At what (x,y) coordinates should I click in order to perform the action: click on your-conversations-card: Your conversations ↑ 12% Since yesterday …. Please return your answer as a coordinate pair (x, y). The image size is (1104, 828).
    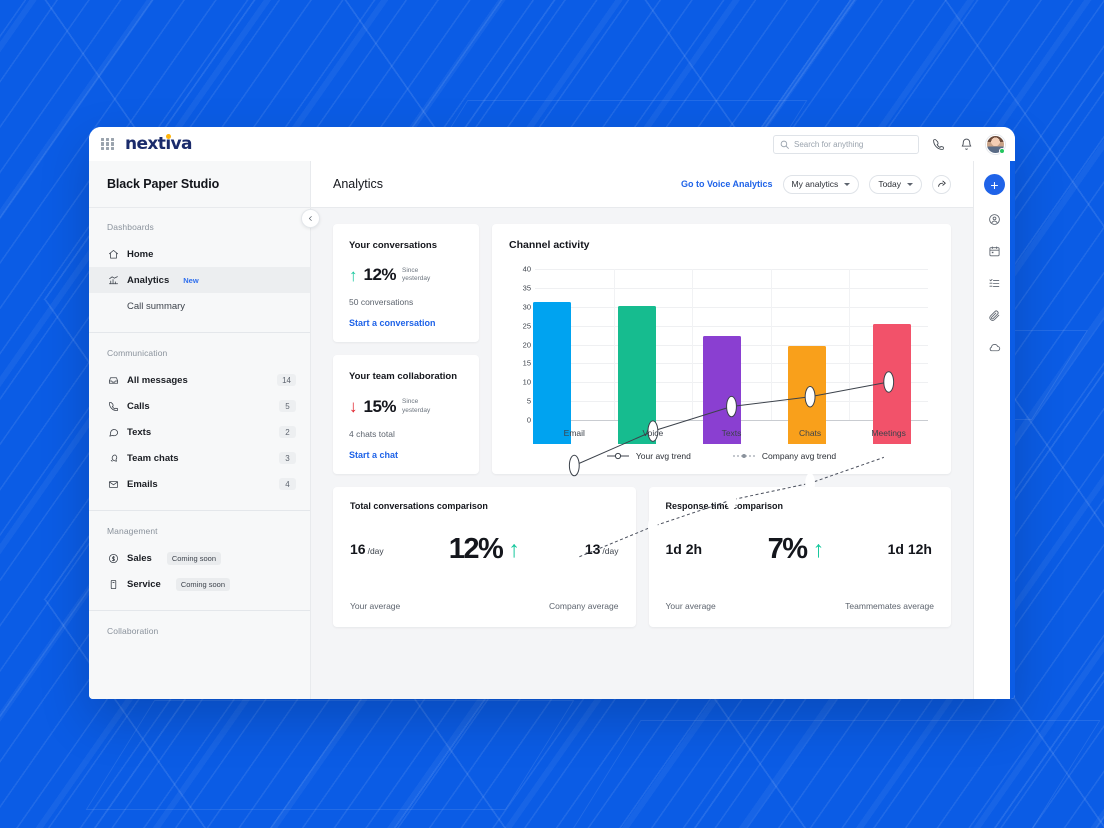
    Looking at the image, I should click on (406, 283).